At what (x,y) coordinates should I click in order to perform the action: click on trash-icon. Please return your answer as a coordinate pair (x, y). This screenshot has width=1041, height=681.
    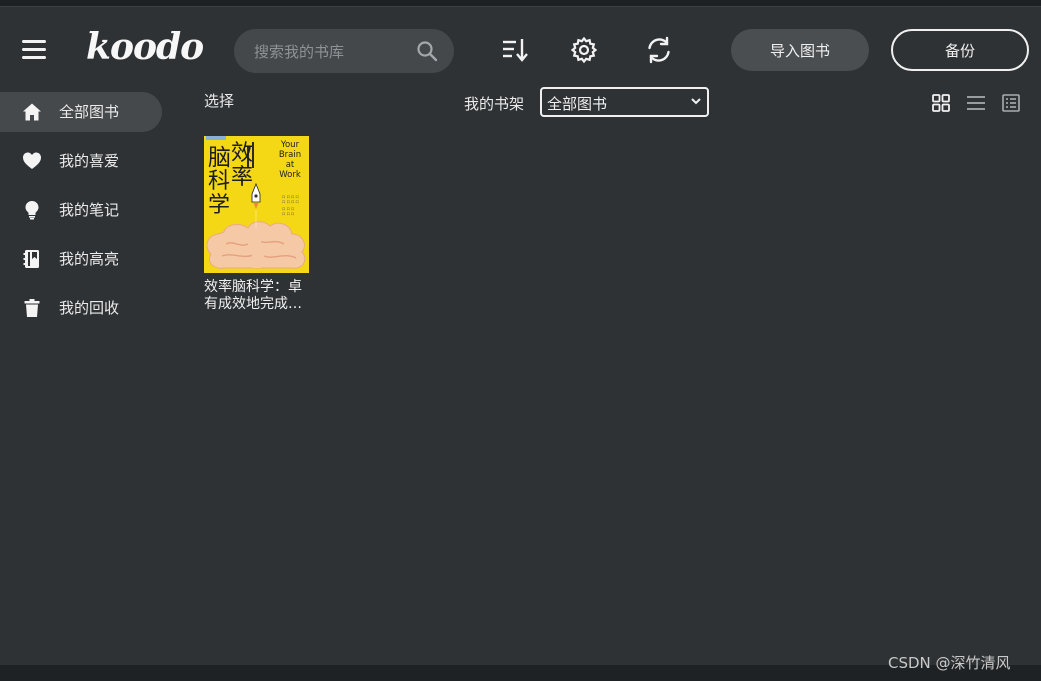
    Looking at the image, I should click on (32, 308).